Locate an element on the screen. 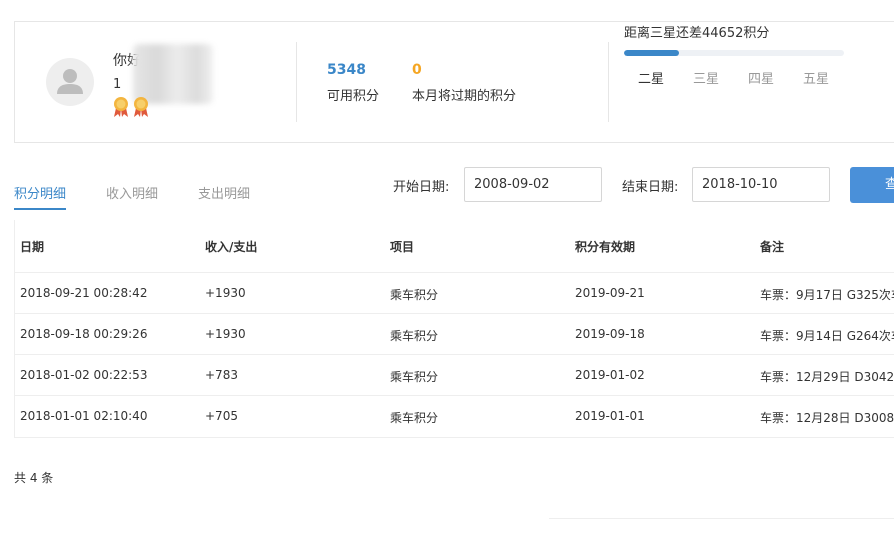  cell-date: 2018-09-21 00:28:42 is located at coordinates (84, 293).